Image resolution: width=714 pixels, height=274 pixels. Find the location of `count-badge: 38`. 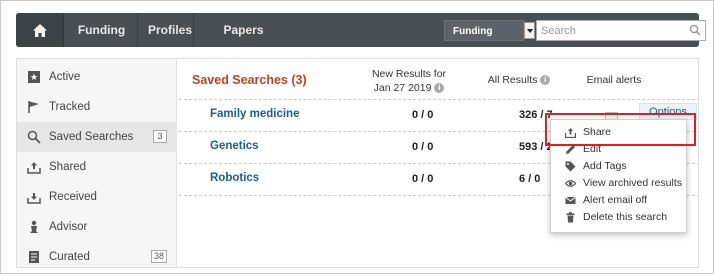

count-badge: 38 is located at coordinates (158, 256).